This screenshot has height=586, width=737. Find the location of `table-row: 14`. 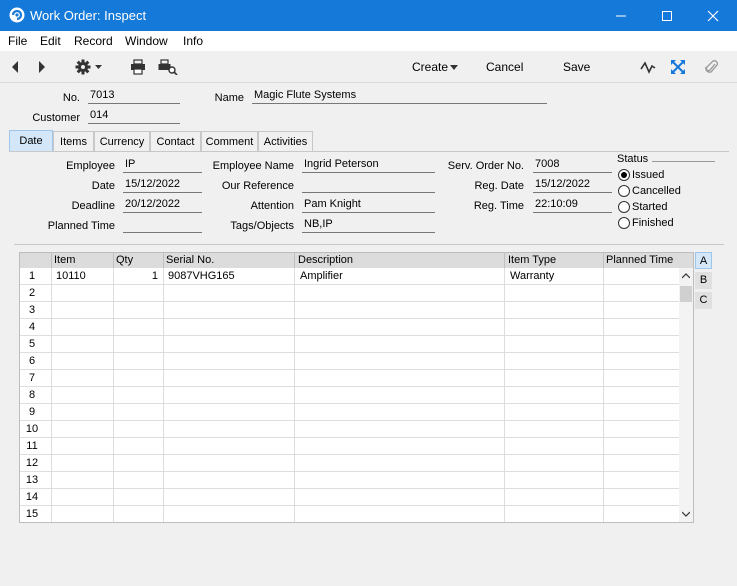

table-row: 14 is located at coordinates (349, 497).